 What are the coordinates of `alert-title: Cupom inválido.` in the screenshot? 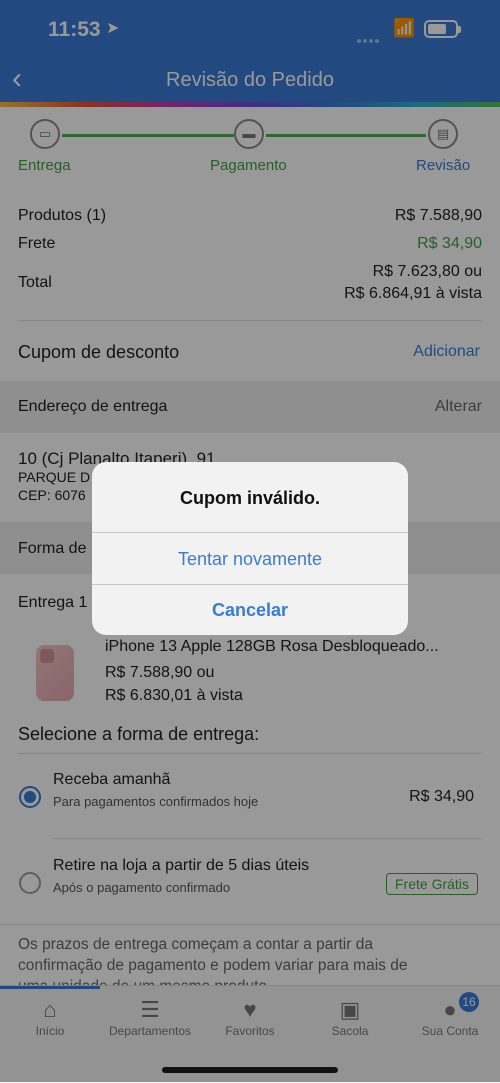 It's located at (249, 498).